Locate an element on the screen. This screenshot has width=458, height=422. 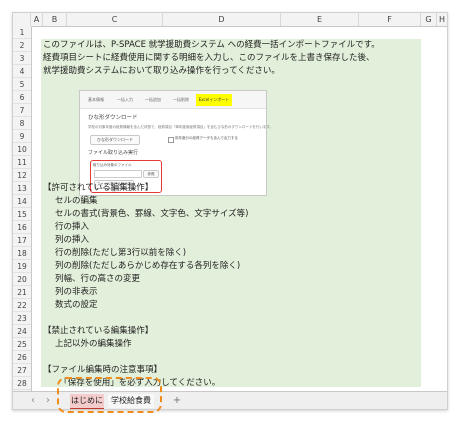
row-header: 10 is located at coordinates (22, 149).